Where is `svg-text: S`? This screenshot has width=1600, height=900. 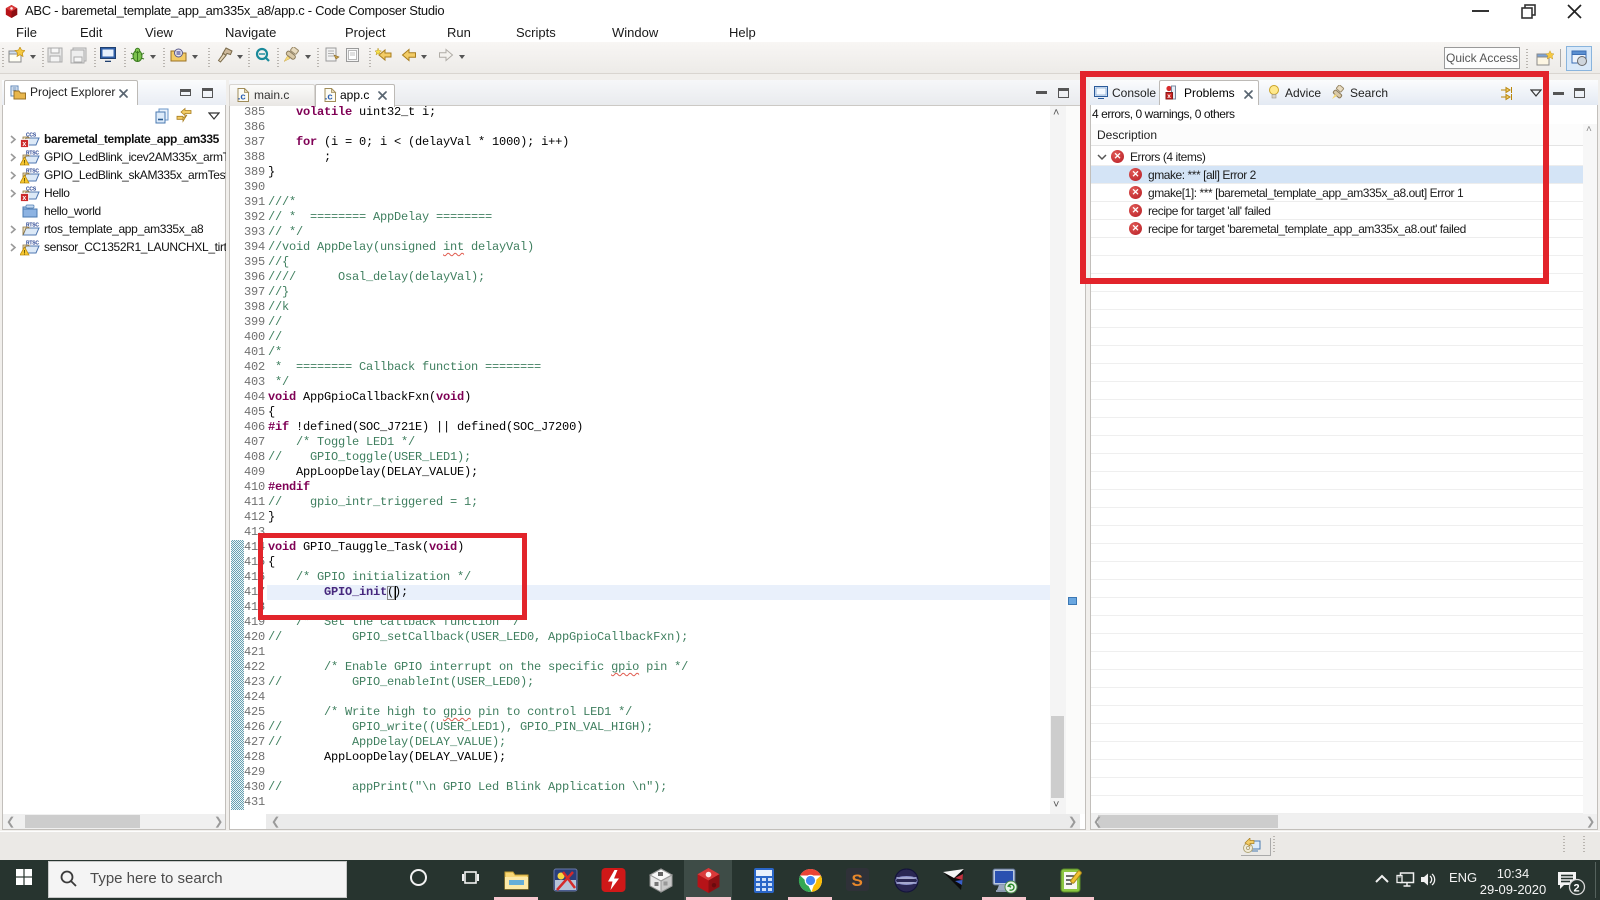
svg-text: S is located at coordinates (857, 880).